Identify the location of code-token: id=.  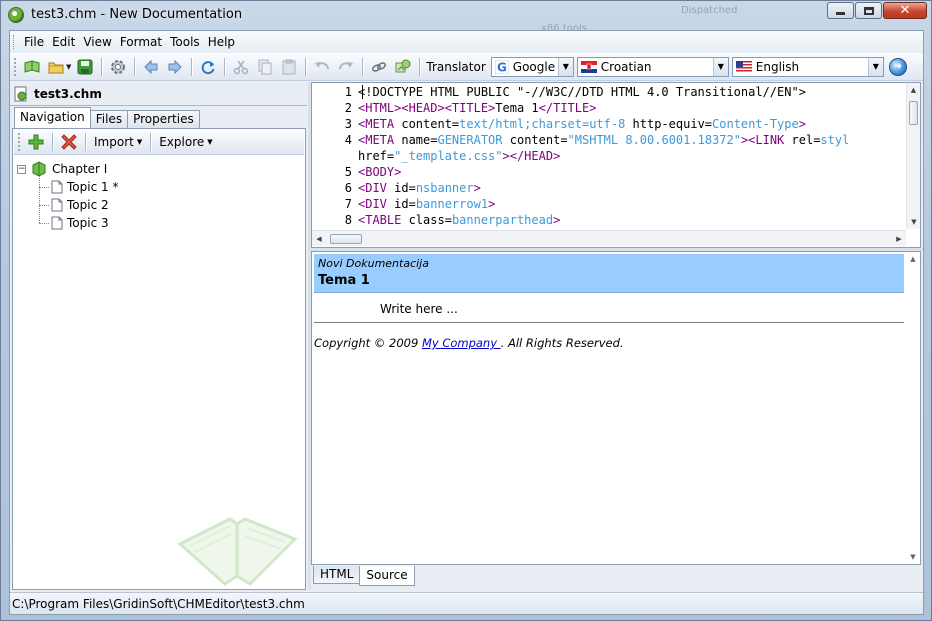
(405, 204).